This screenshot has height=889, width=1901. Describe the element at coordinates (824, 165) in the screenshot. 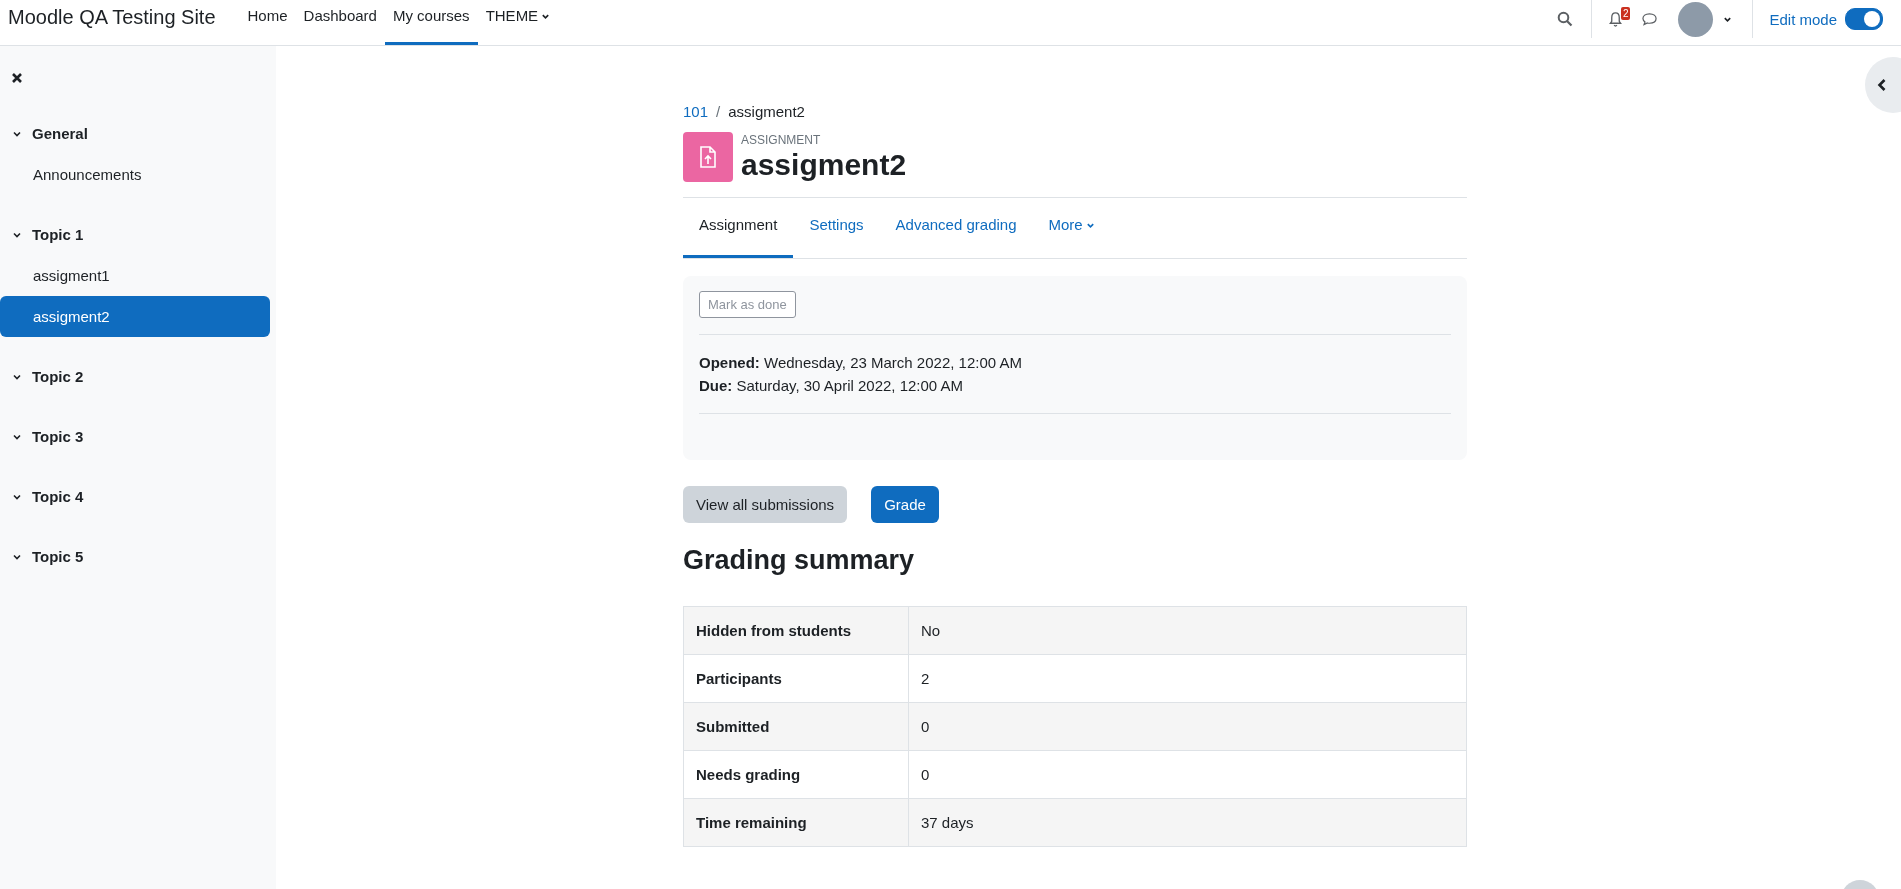

I see `page-title: assigment2` at that location.